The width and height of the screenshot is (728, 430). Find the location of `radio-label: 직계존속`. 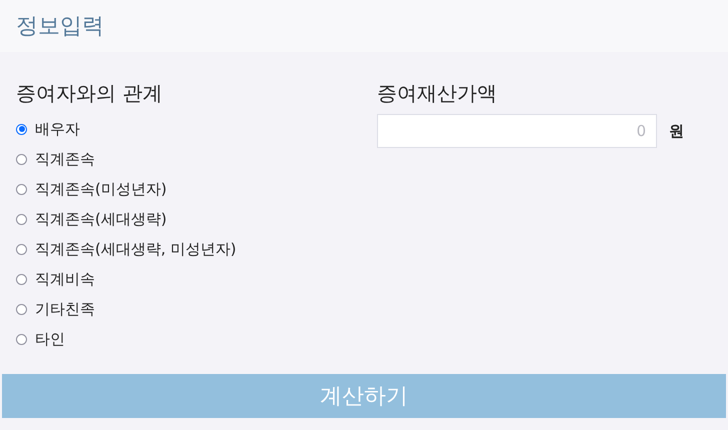

radio-label: 직계존속 is located at coordinates (65, 159).